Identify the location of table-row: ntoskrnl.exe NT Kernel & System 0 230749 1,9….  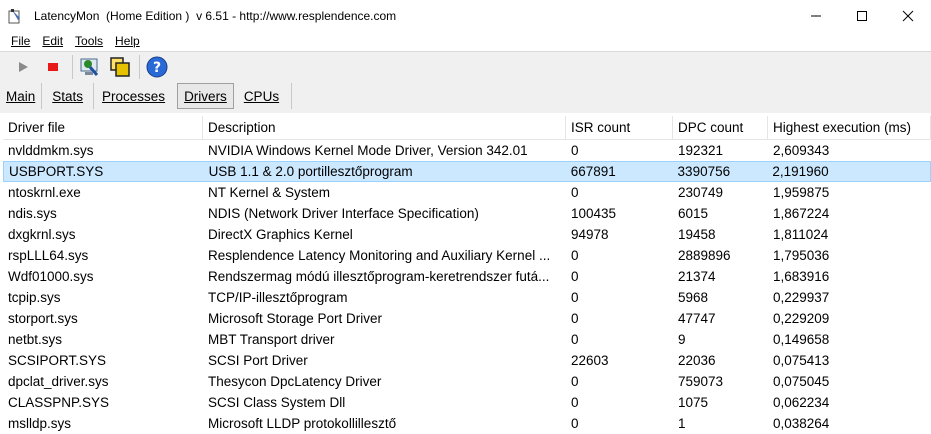
(467, 192).